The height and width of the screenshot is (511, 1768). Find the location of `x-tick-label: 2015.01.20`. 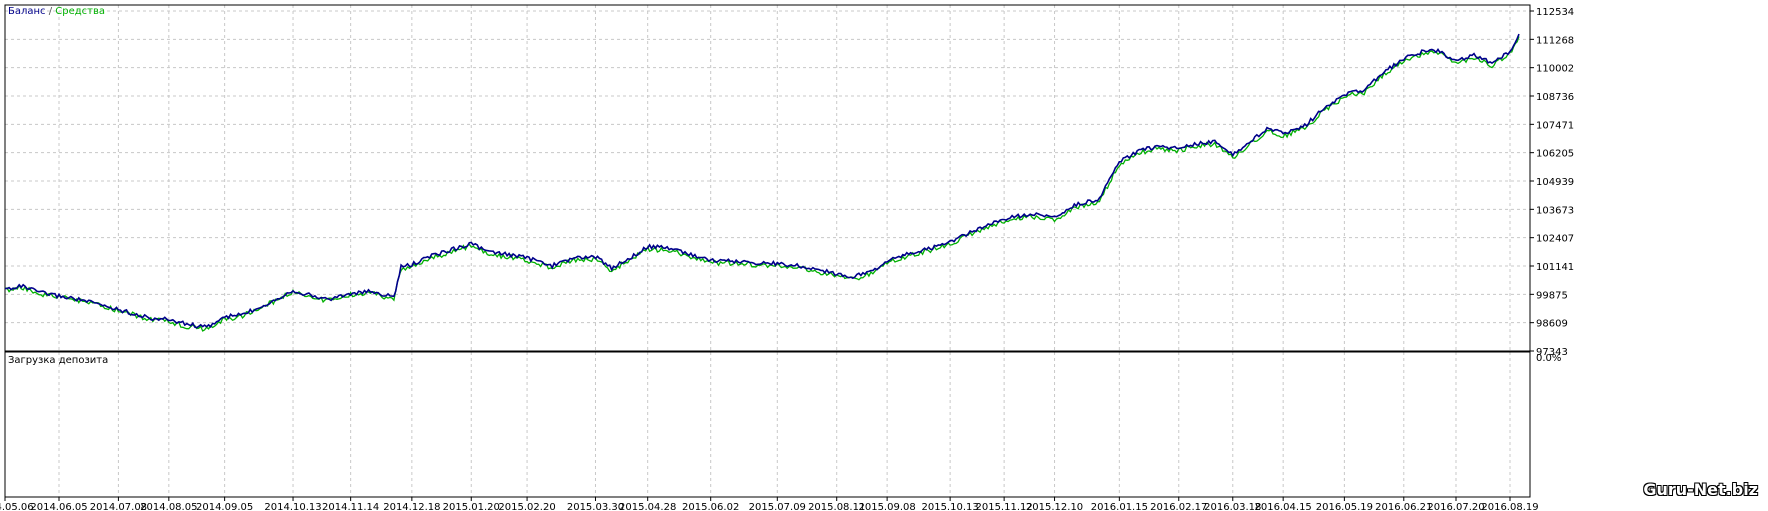

x-tick-label: 2015.01.20 is located at coordinates (471, 506).